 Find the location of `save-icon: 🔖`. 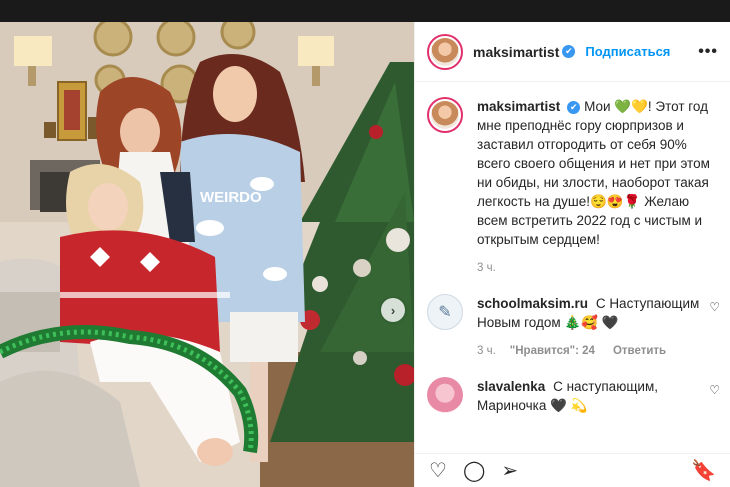

save-icon: 🔖 is located at coordinates (703, 471).